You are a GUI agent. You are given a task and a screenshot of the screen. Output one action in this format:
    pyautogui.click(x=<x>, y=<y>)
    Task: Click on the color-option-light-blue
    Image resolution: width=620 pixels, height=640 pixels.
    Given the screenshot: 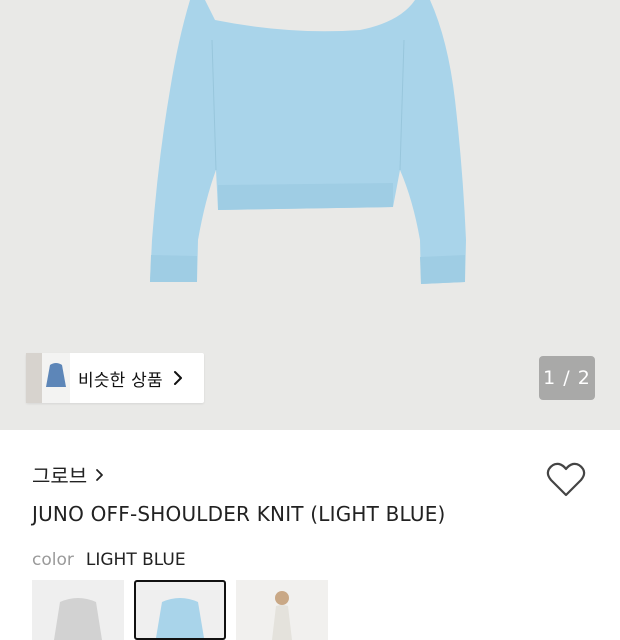 What is the action you would take?
    pyautogui.click(x=180, y=610)
    